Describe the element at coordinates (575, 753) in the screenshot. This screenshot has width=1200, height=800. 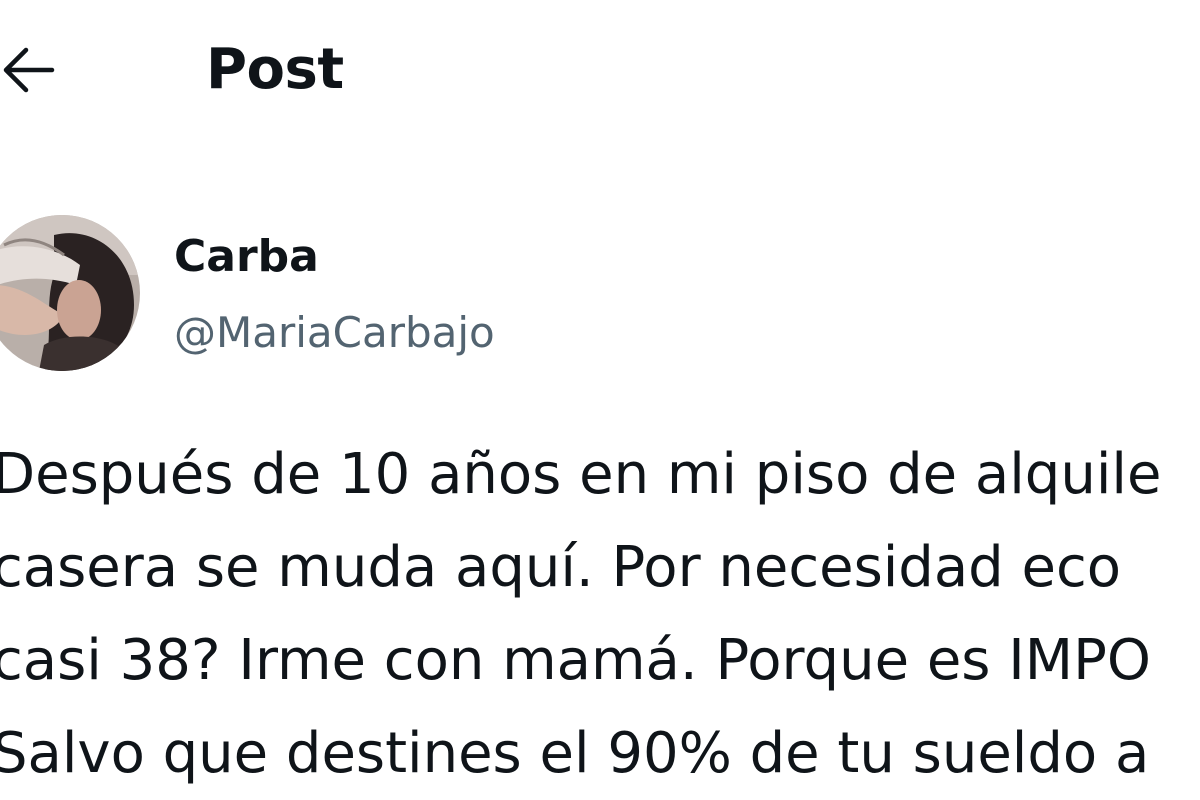
I see `post-text-line: Salvo que destines el 90% de tu sueldo a` at that location.